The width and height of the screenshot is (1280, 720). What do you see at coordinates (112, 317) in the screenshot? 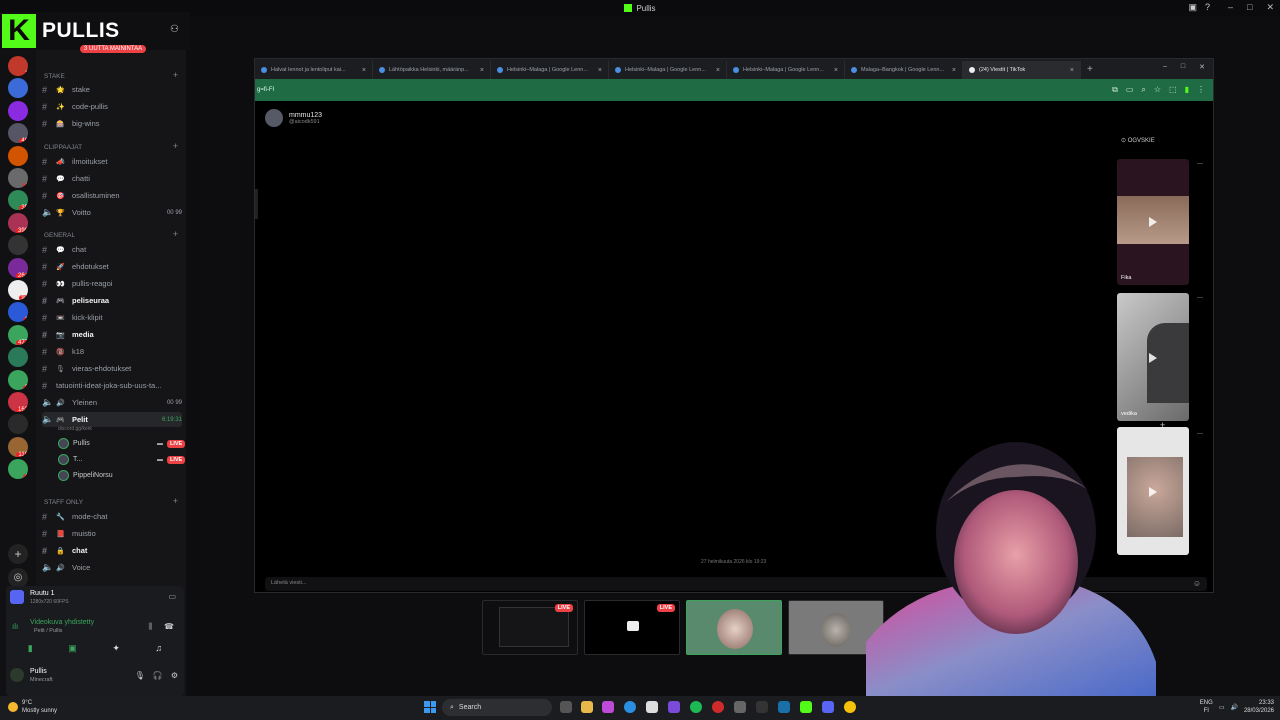
I see `channel-kick-klipit: # 📼 kick-klipit` at bounding box center [112, 317].